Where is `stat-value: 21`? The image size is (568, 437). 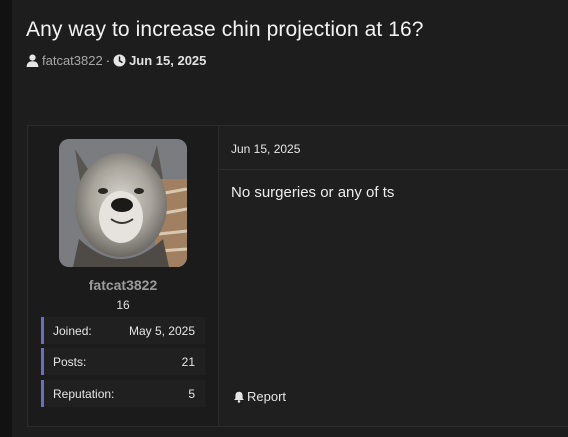
stat-value: 21 is located at coordinates (188, 361).